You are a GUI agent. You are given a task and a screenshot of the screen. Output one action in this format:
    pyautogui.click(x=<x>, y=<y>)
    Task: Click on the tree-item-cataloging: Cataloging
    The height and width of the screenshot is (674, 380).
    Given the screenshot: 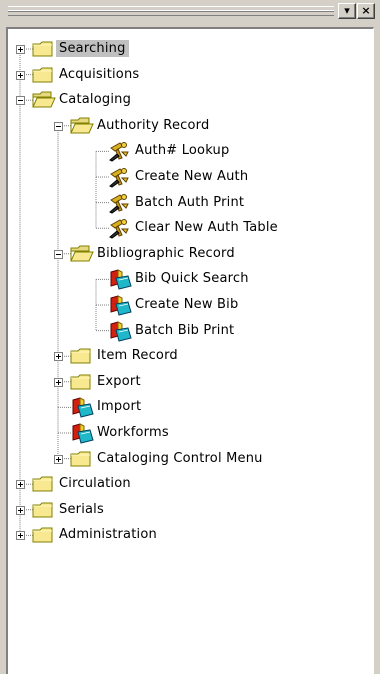 What is the action you would take?
    pyautogui.click(x=95, y=100)
    